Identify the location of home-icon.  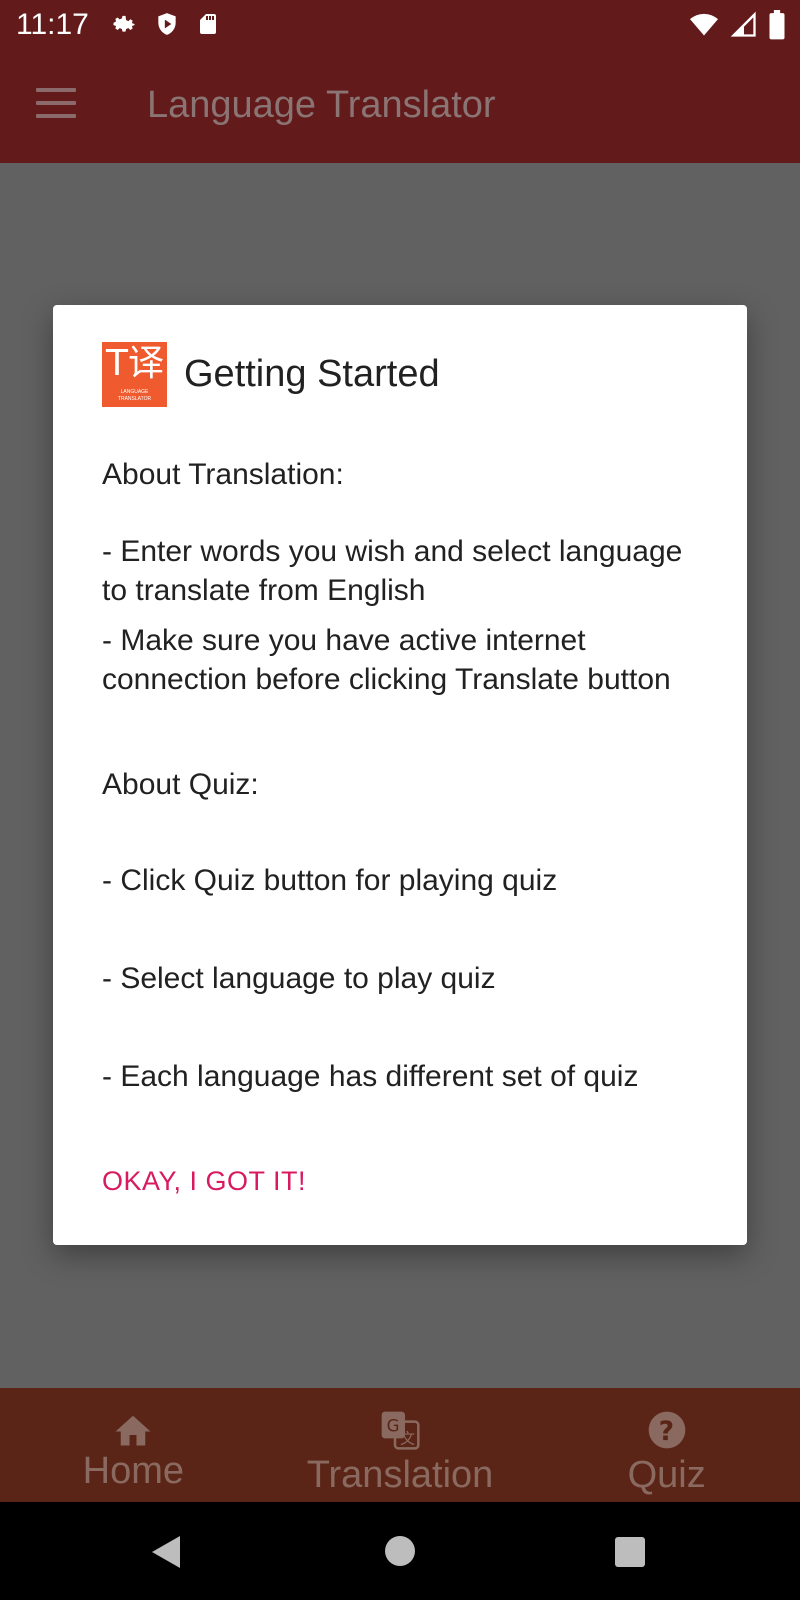
(133, 1430).